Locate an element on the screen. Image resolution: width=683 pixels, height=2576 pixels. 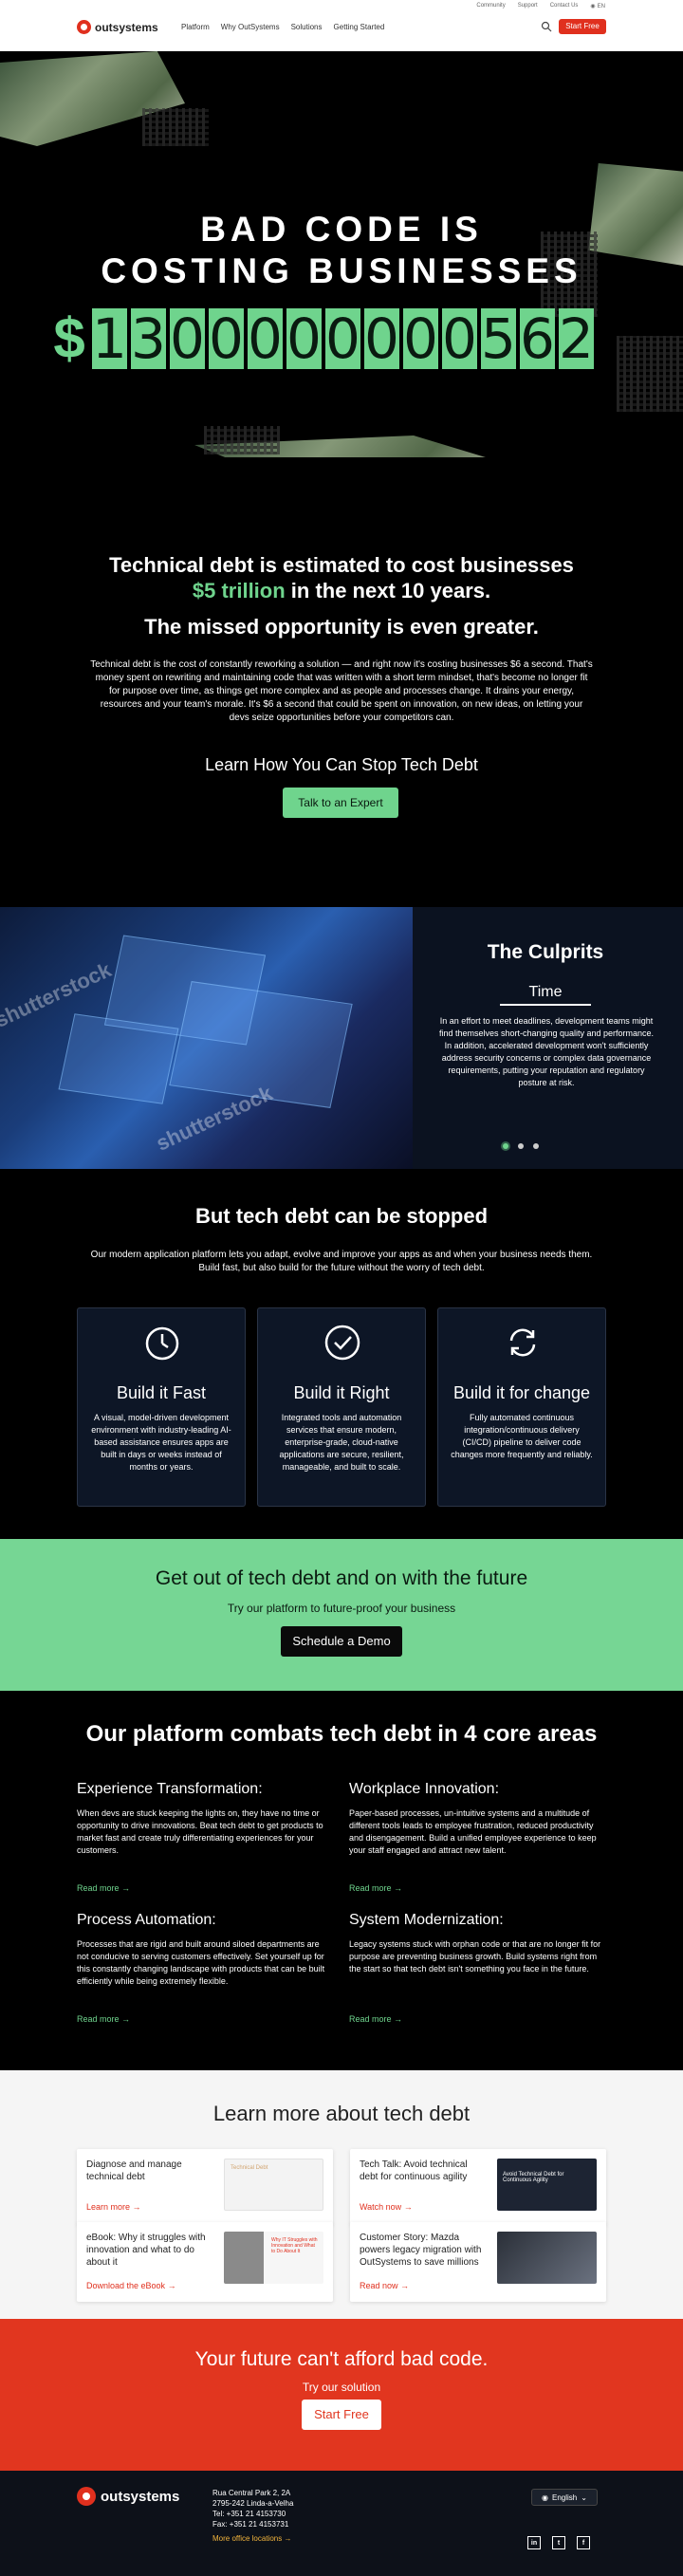
stopped-title: But tech debt can be stopped is located at coordinates (341, 1216).